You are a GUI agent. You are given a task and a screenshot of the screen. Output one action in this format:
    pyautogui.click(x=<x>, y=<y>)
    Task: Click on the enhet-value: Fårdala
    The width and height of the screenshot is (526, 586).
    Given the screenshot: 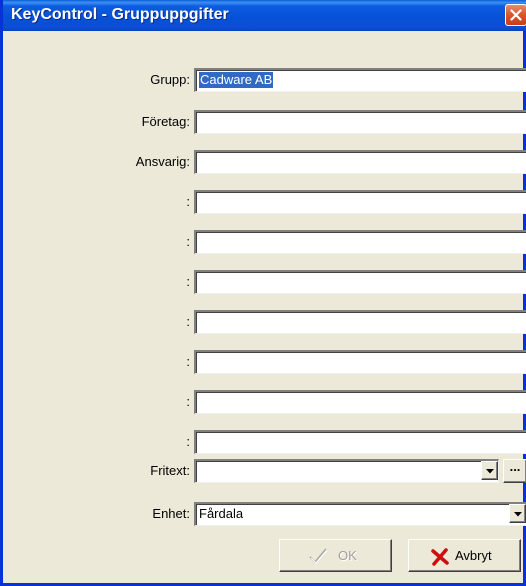 What is the action you would take?
    pyautogui.click(x=221, y=513)
    